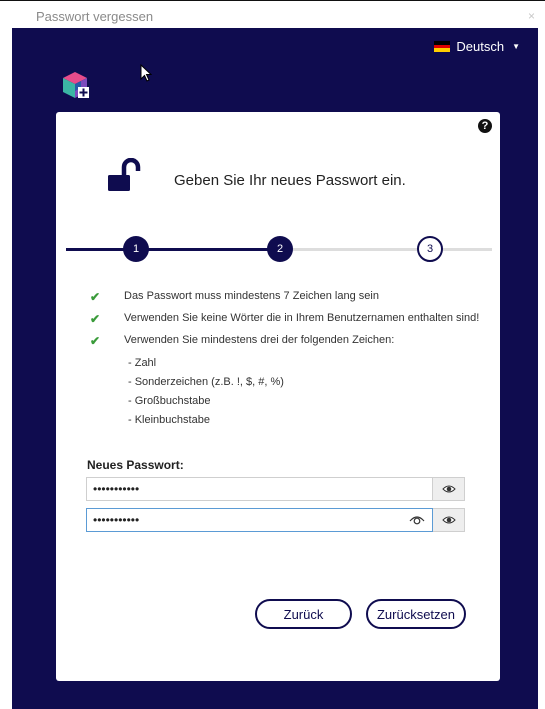  I want to click on cursor-icon, so click(146, 73).